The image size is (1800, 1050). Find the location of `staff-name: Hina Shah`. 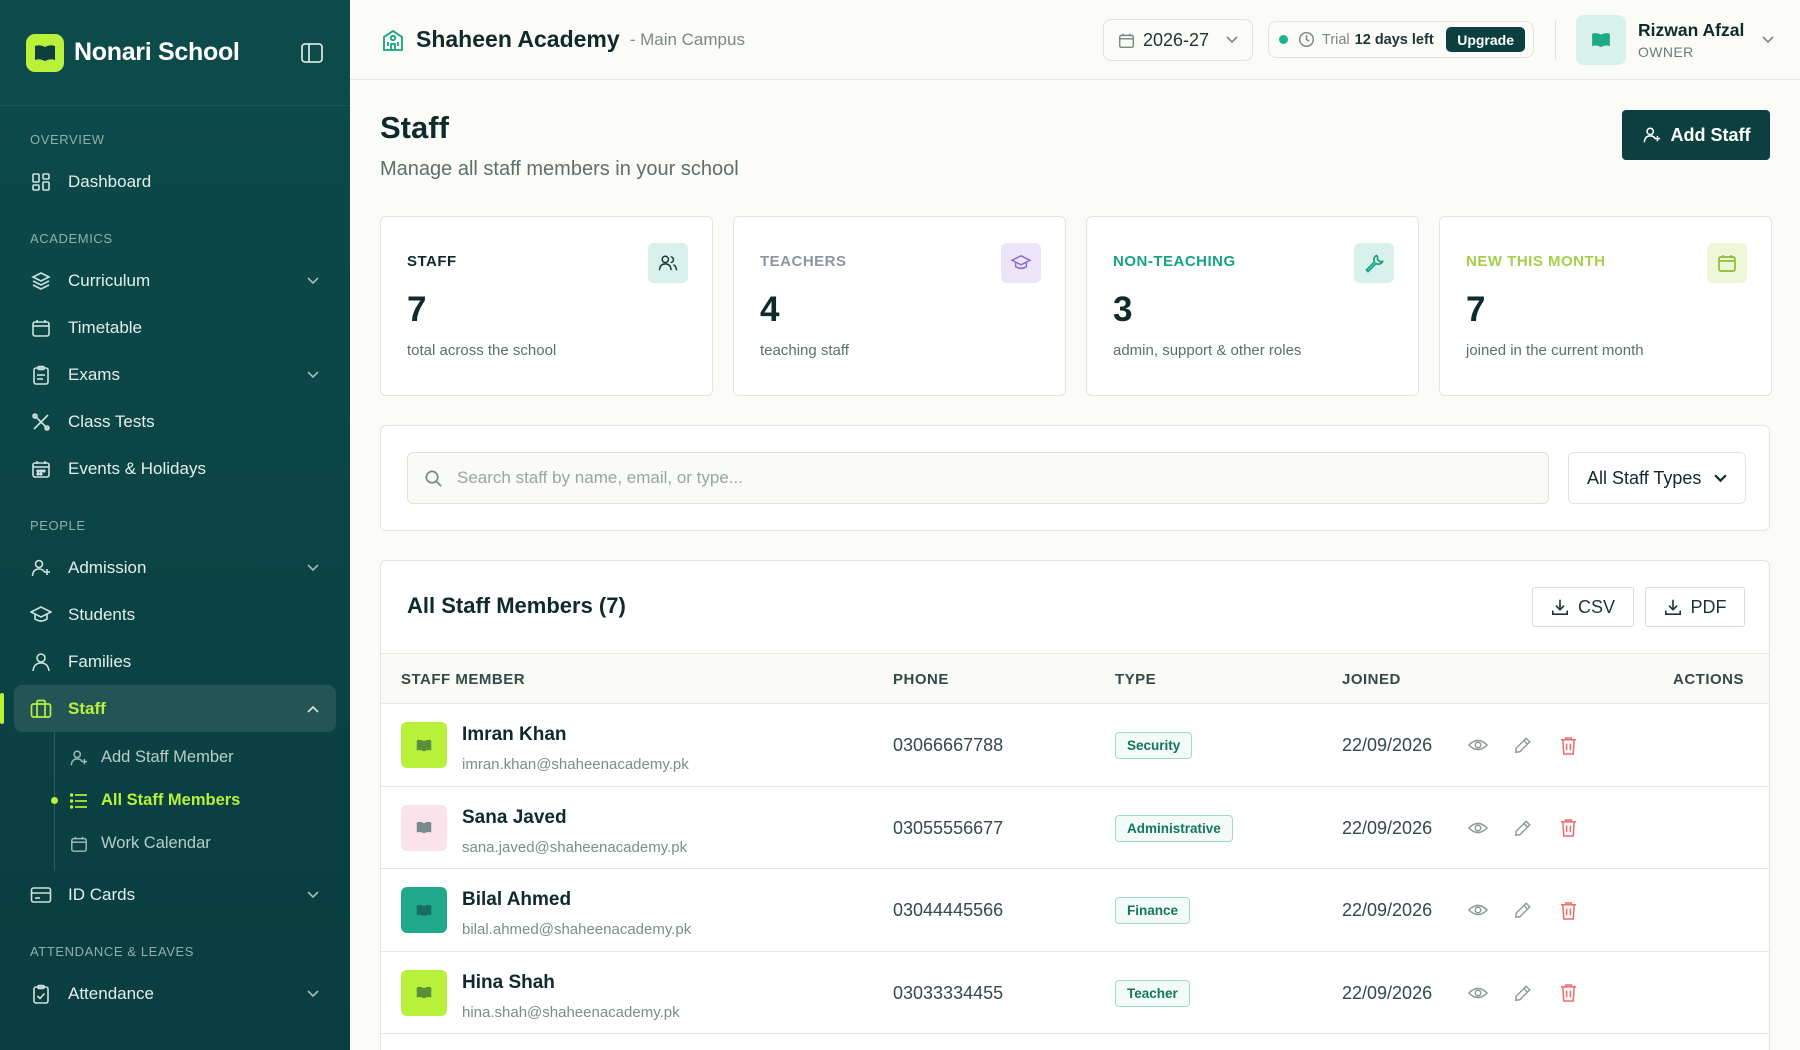

staff-name: Hina Shah is located at coordinates (508, 982).